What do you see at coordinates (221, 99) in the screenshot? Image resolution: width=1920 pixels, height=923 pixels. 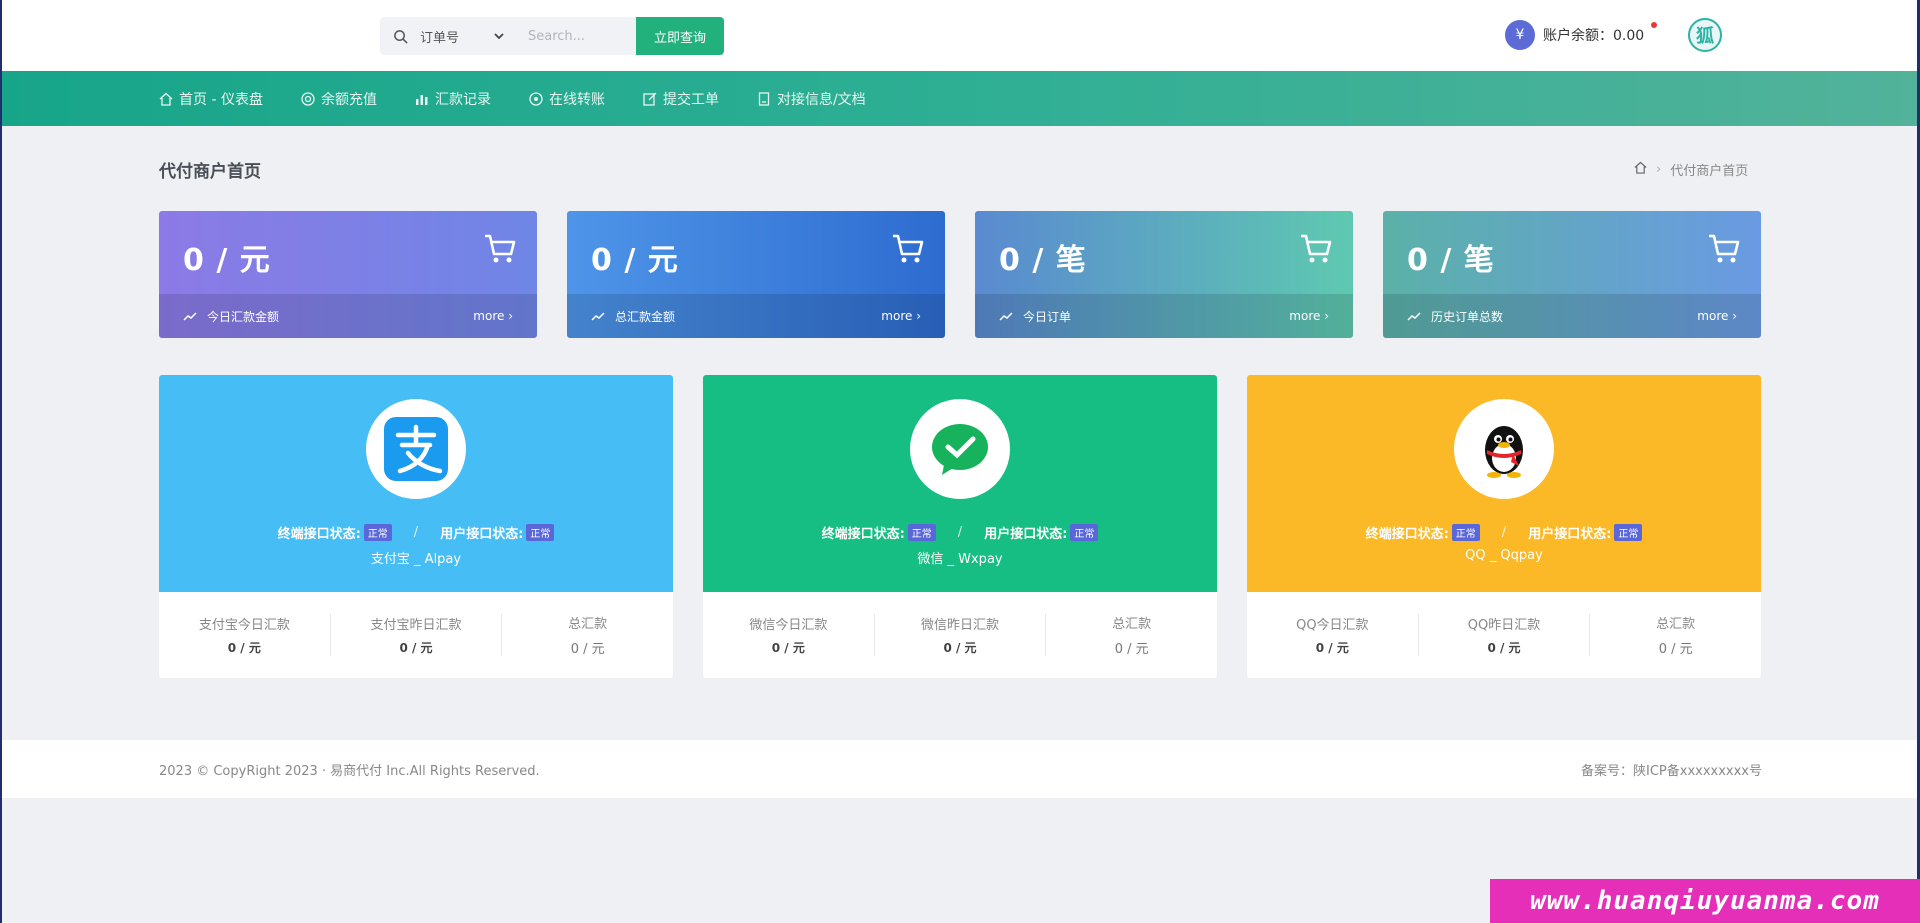 I see `nav-label: 首页 - 仪表盘` at bounding box center [221, 99].